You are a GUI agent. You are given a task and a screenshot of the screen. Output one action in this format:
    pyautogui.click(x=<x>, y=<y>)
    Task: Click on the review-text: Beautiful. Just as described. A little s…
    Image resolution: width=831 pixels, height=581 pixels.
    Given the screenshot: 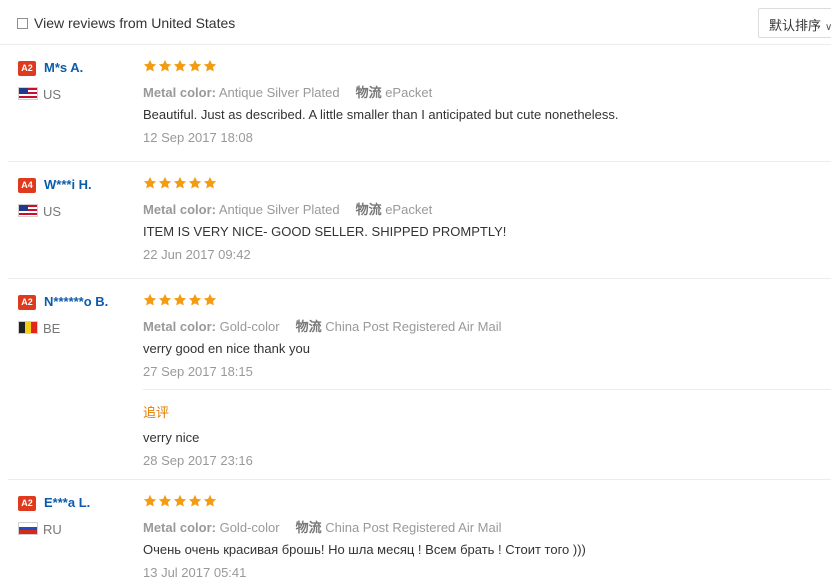 What is the action you would take?
    pyautogui.click(x=381, y=114)
    